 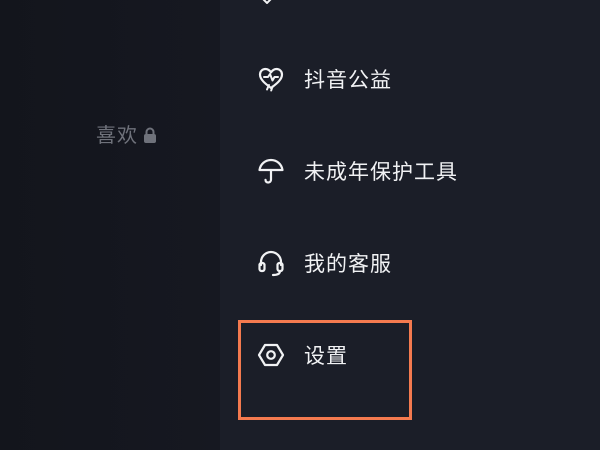 I want to click on menu-item-label: 我的客服, so click(x=348, y=264).